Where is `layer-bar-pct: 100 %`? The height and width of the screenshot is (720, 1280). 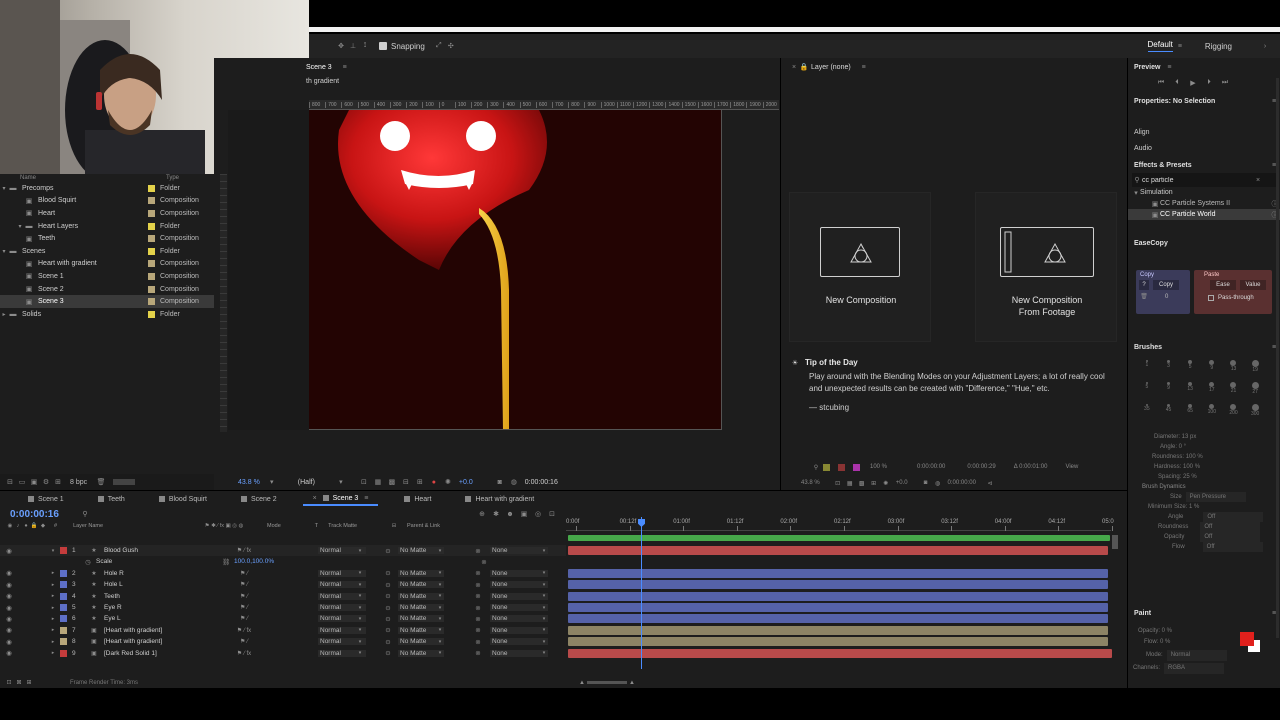
layer-bar-pct: 100 % is located at coordinates (878, 467).